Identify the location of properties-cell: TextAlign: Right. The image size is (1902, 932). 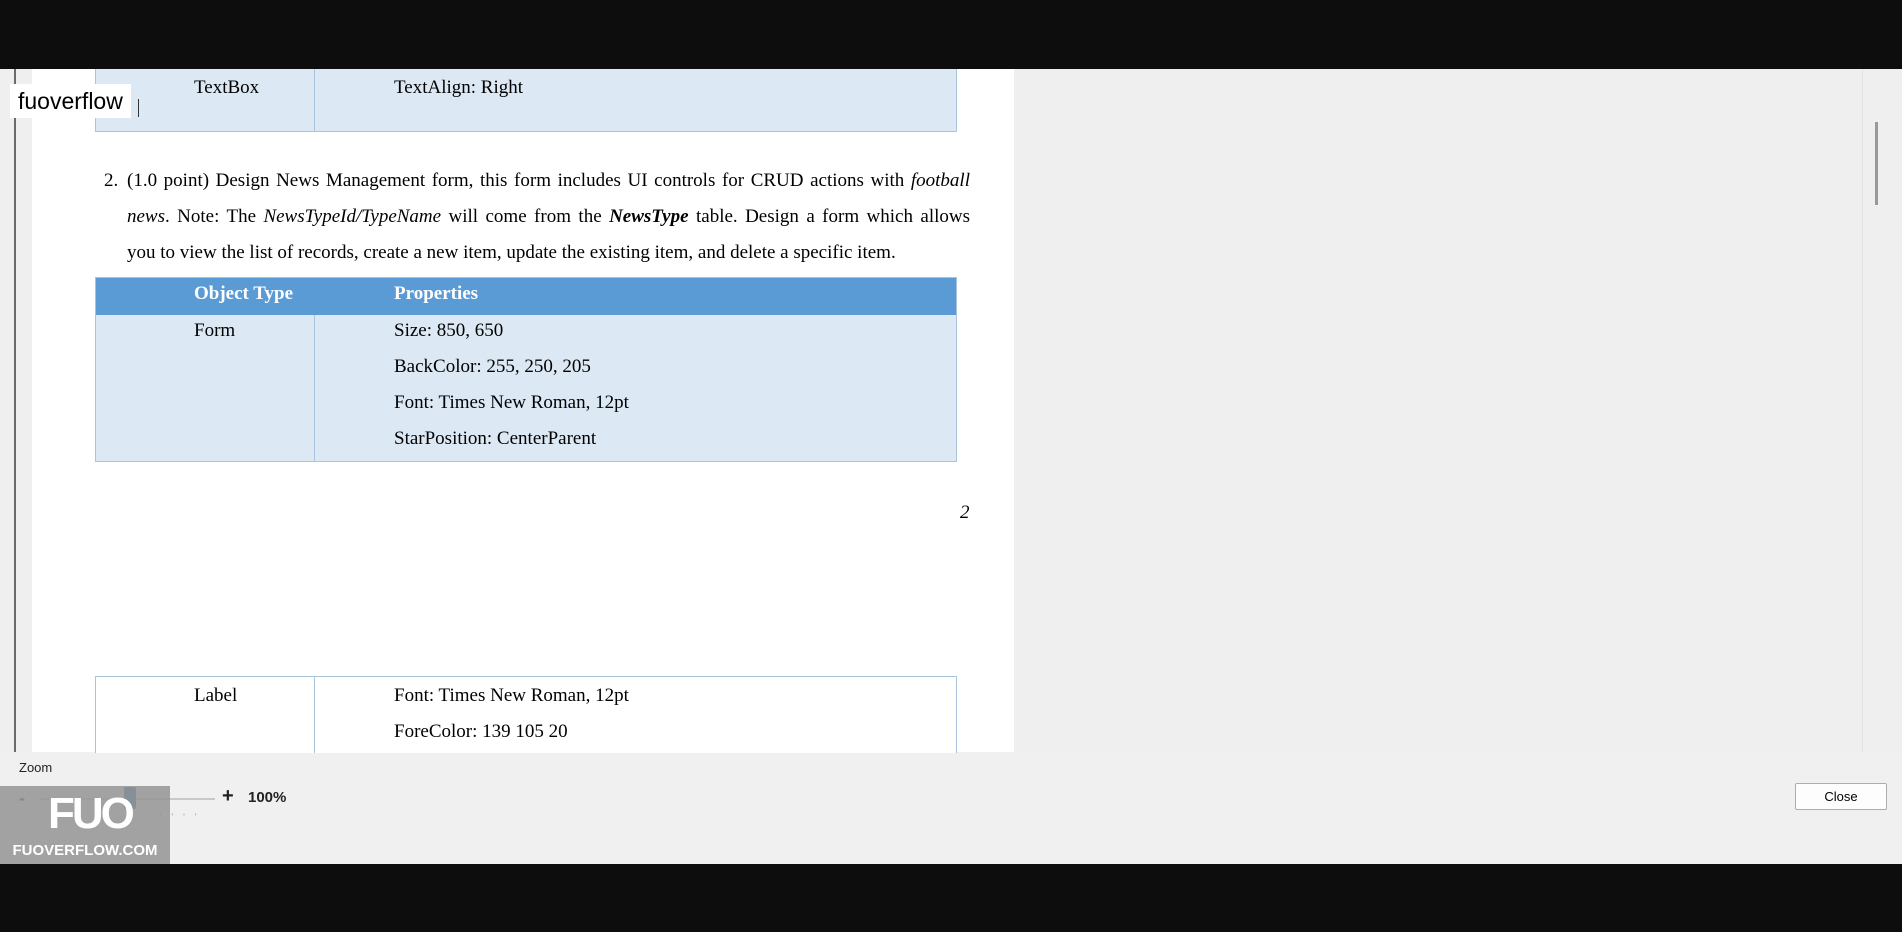
(459, 87).